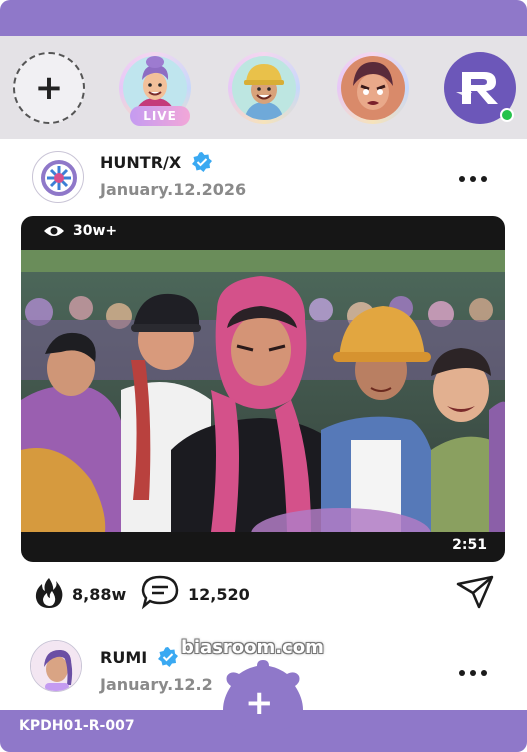 Image resolution: width=527 pixels, height=752 pixels. What do you see at coordinates (173, 189) in the screenshot?
I see `post-date: January.12.2026` at bounding box center [173, 189].